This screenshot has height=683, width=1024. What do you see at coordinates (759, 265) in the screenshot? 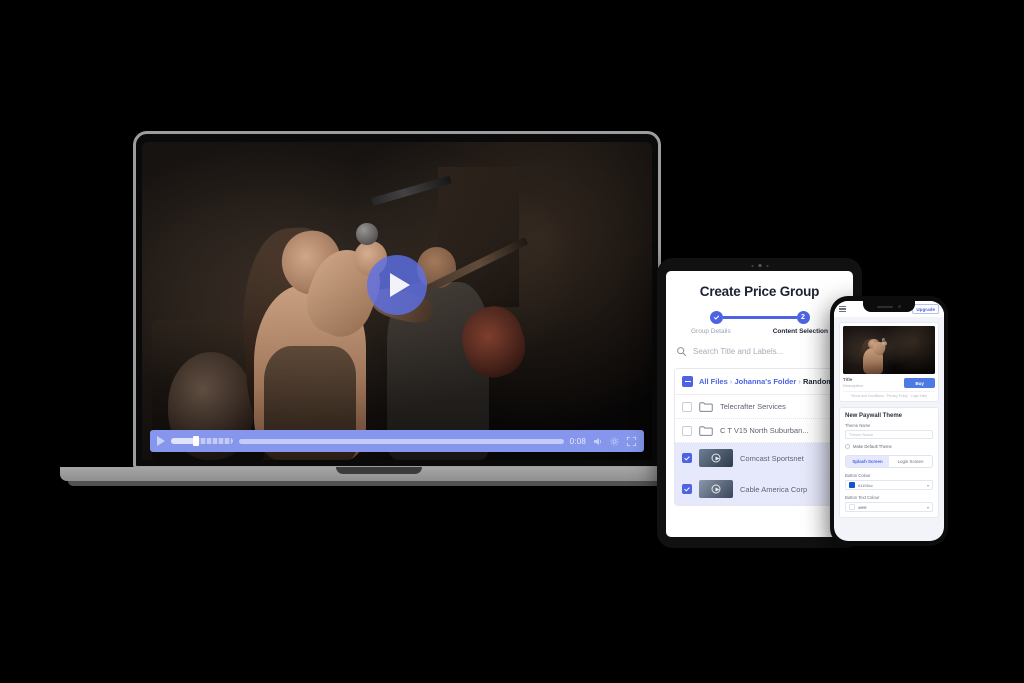
I see `tablet-camera-dots` at bounding box center [759, 265].